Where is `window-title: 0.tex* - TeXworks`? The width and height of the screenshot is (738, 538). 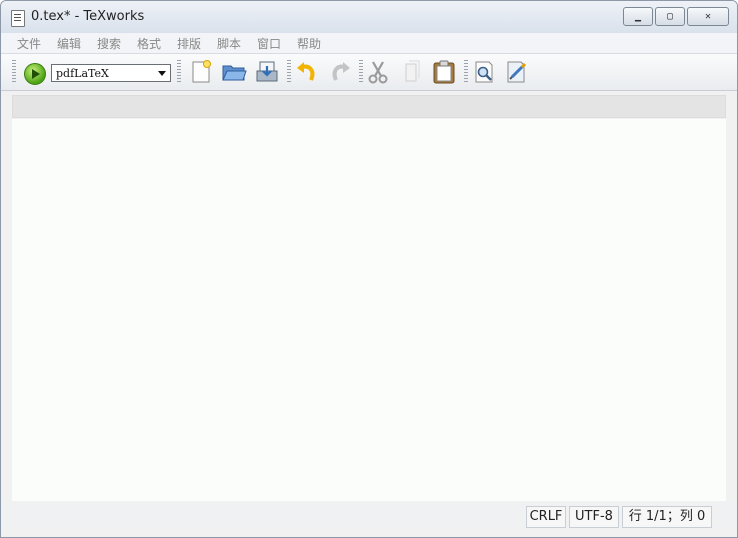 window-title: 0.tex* - TeXworks is located at coordinates (88, 16).